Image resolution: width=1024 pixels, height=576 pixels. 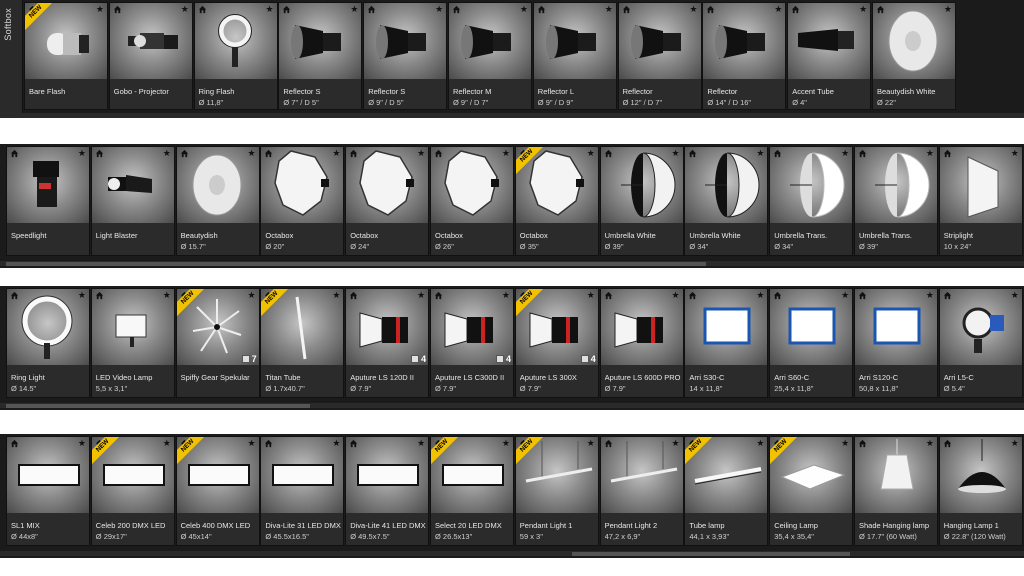 I want to click on light-modifier-card: ★ Shade Hanging lamp Ø 17.7" (60 Watt), so click(x=896, y=491).